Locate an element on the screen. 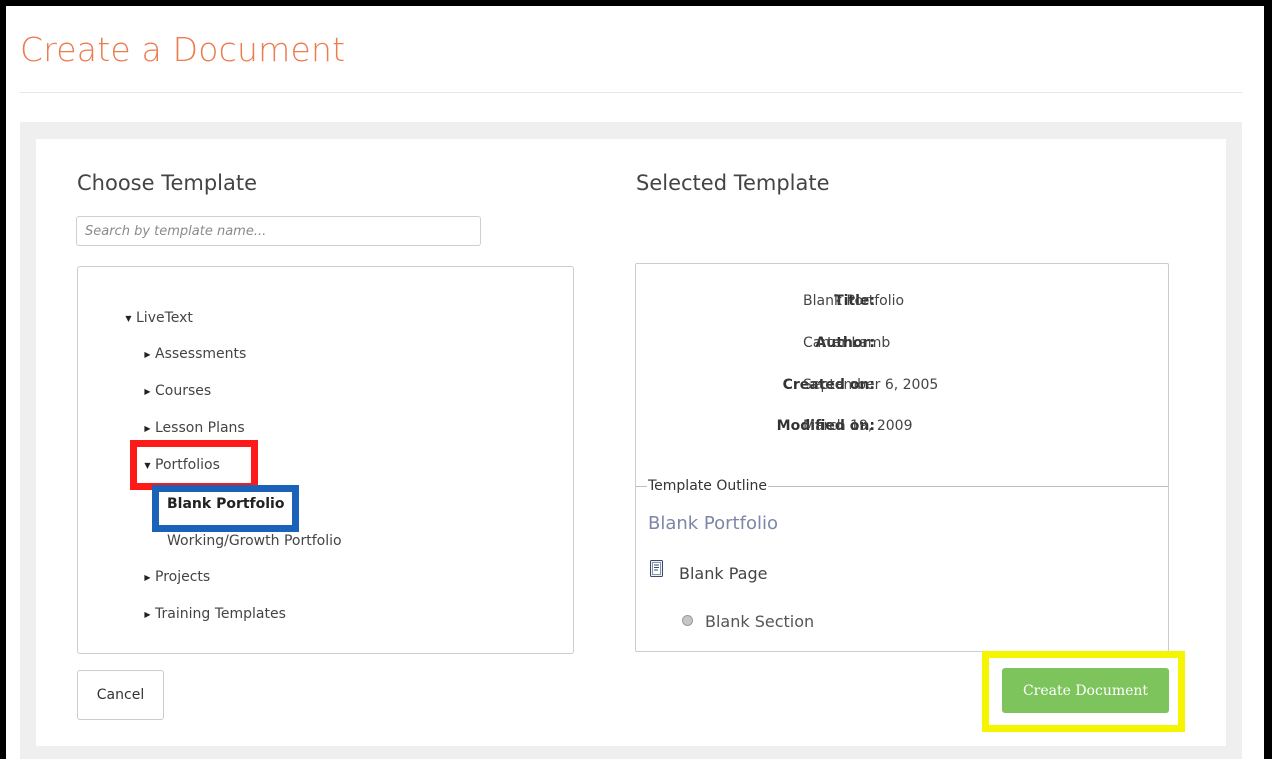 Image resolution: width=1272 pixels, height=759 pixels. tree-node-label: Lesson Plans is located at coordinates (200, 428).